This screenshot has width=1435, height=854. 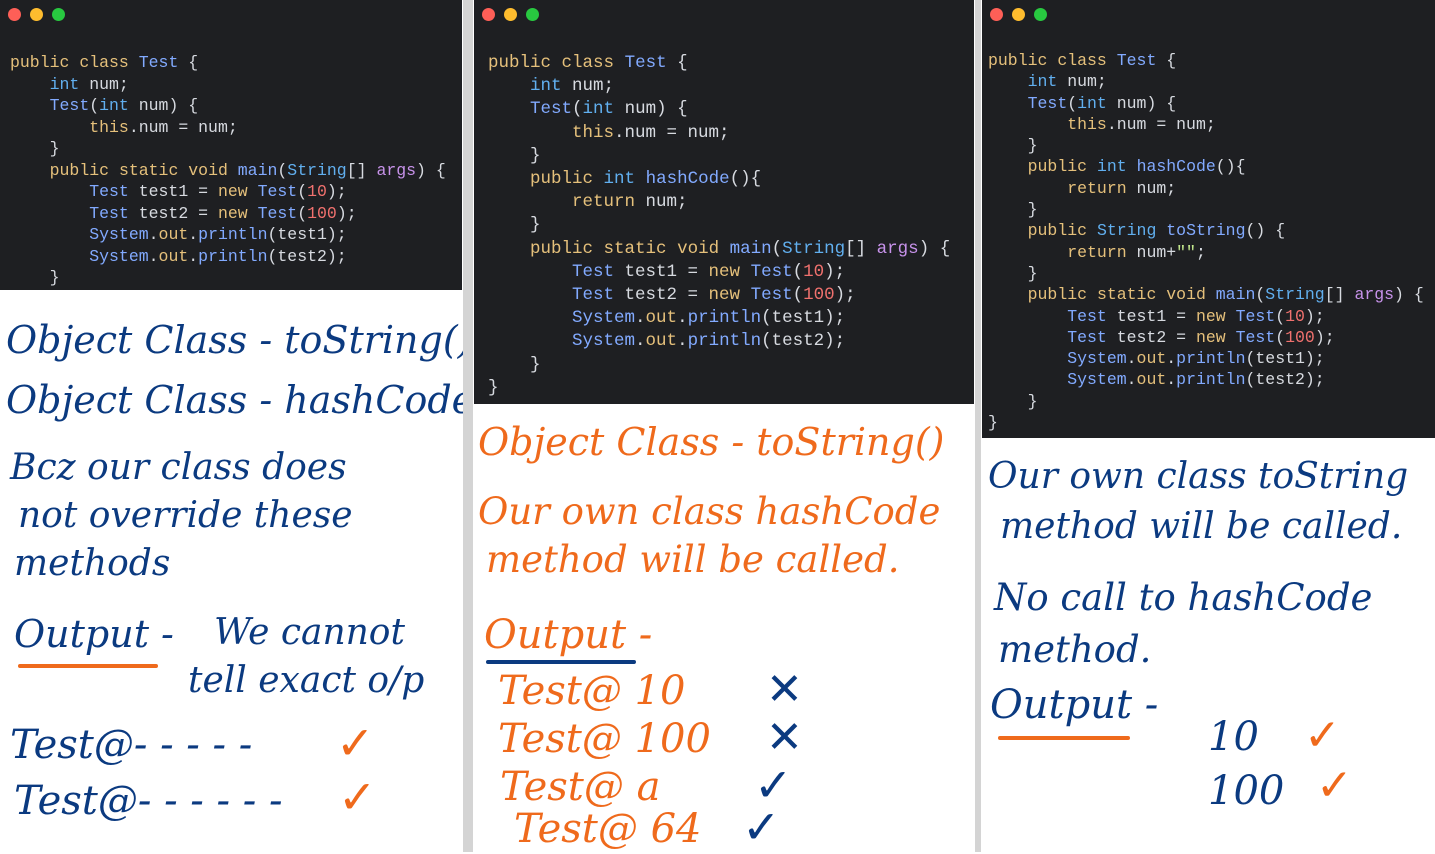 I want to click on note-line: not override these, so click(x=185, y=515).